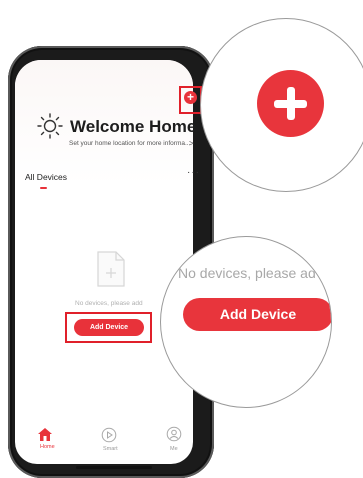  What do you see at coordinates (109, 435) in the screenshot?
I see `smart-play-icon` at bounding box center [109, 435].